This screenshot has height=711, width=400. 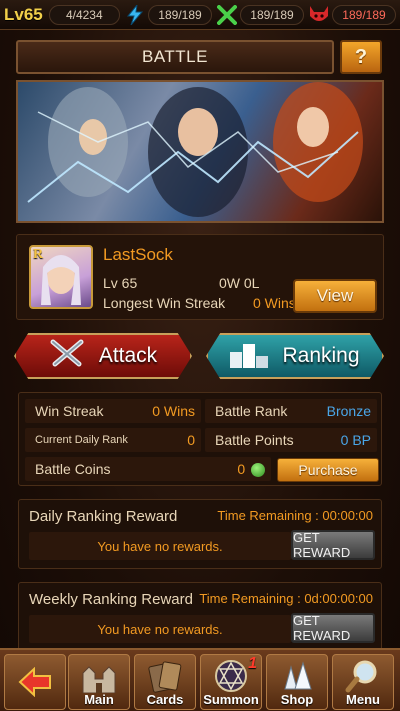 I want to click on back-button, so click(x=35, y=682).